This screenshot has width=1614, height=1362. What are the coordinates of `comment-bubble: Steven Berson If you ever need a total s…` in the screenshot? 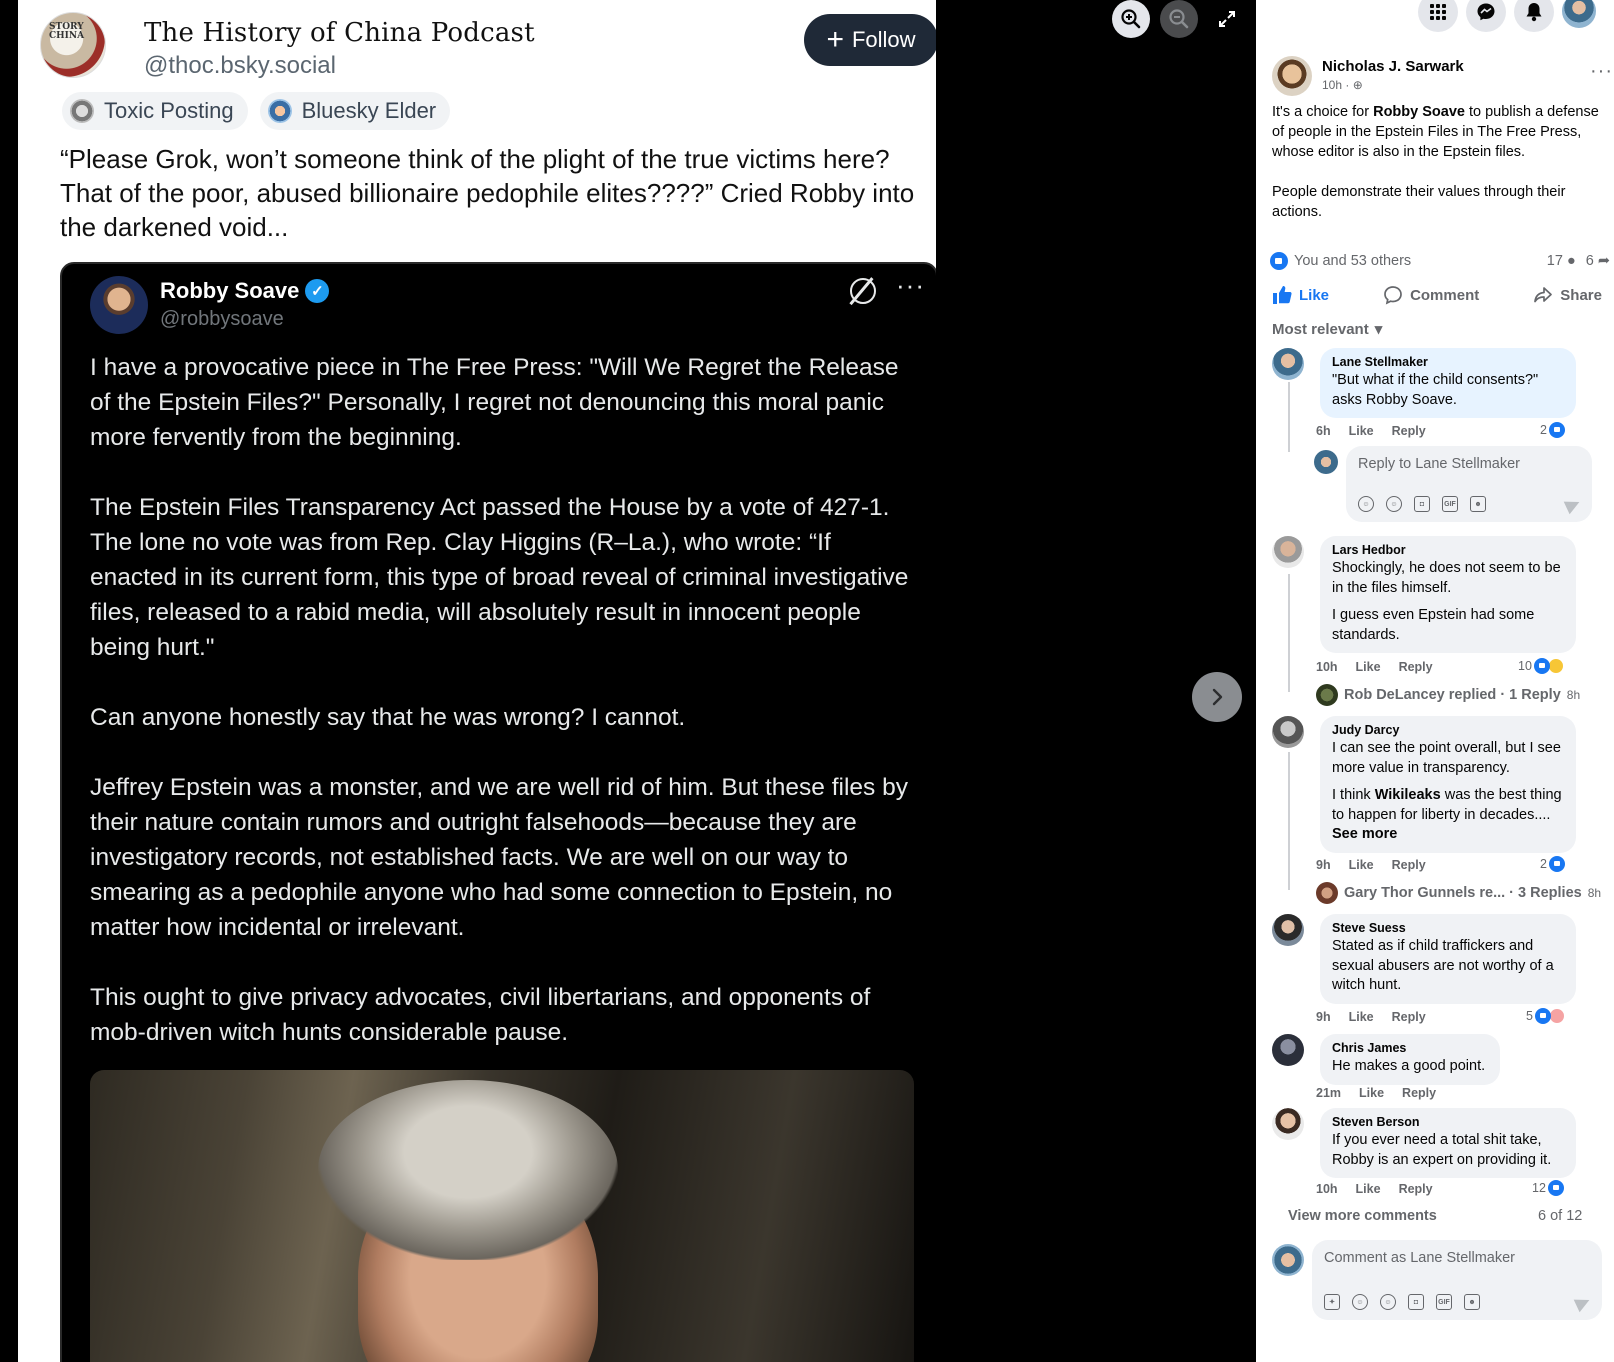 It's located at (1448, 1143).